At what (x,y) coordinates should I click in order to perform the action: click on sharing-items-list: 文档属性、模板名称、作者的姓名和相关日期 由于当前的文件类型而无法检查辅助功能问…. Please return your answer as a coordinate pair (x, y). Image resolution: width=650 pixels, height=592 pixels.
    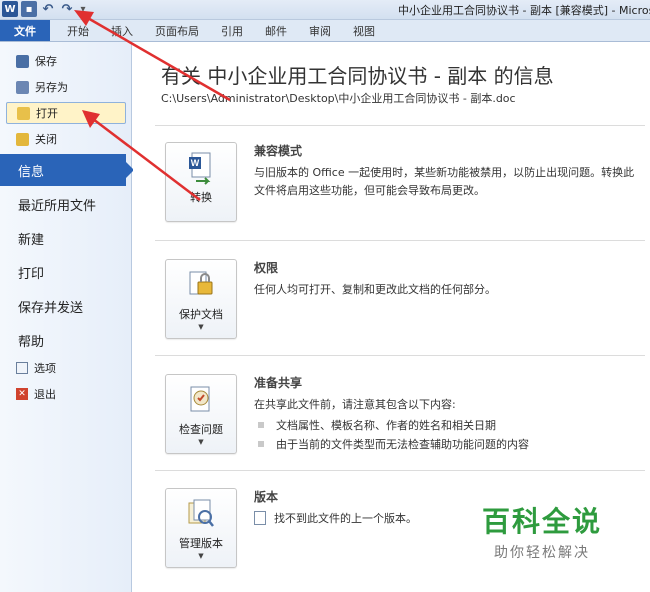
    Looking at the image, I should click on (449, 435).